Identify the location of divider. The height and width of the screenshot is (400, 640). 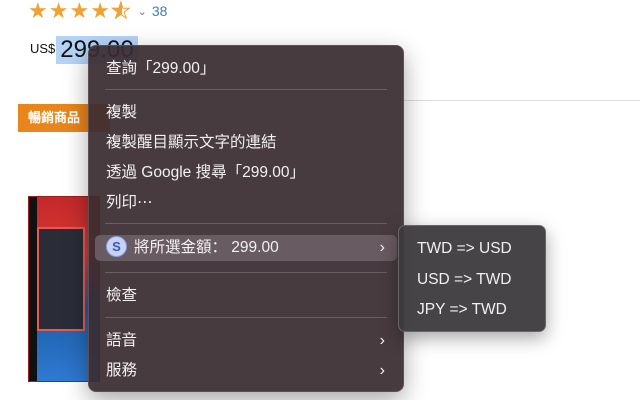
(520, 100).